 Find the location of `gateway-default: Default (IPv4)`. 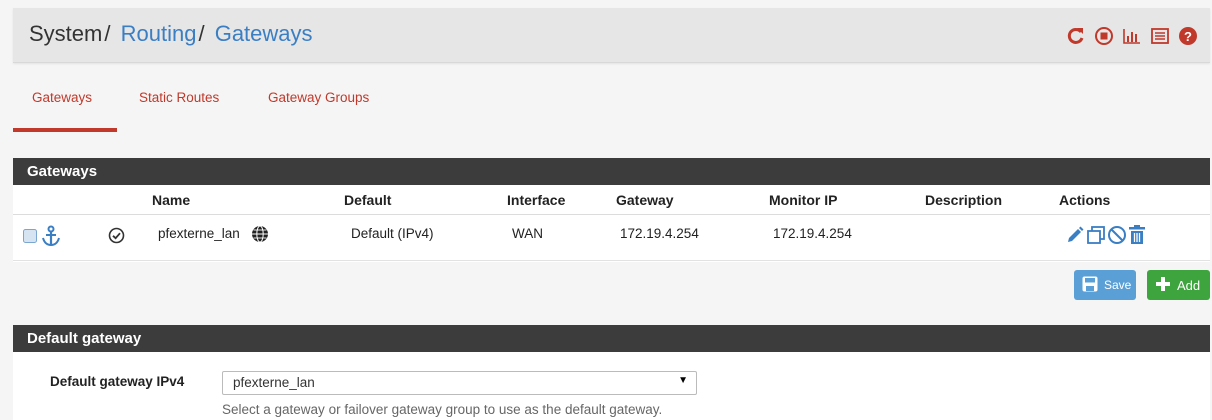

gateway-default: Default (IPv4) is located at coordinates (392, 233).